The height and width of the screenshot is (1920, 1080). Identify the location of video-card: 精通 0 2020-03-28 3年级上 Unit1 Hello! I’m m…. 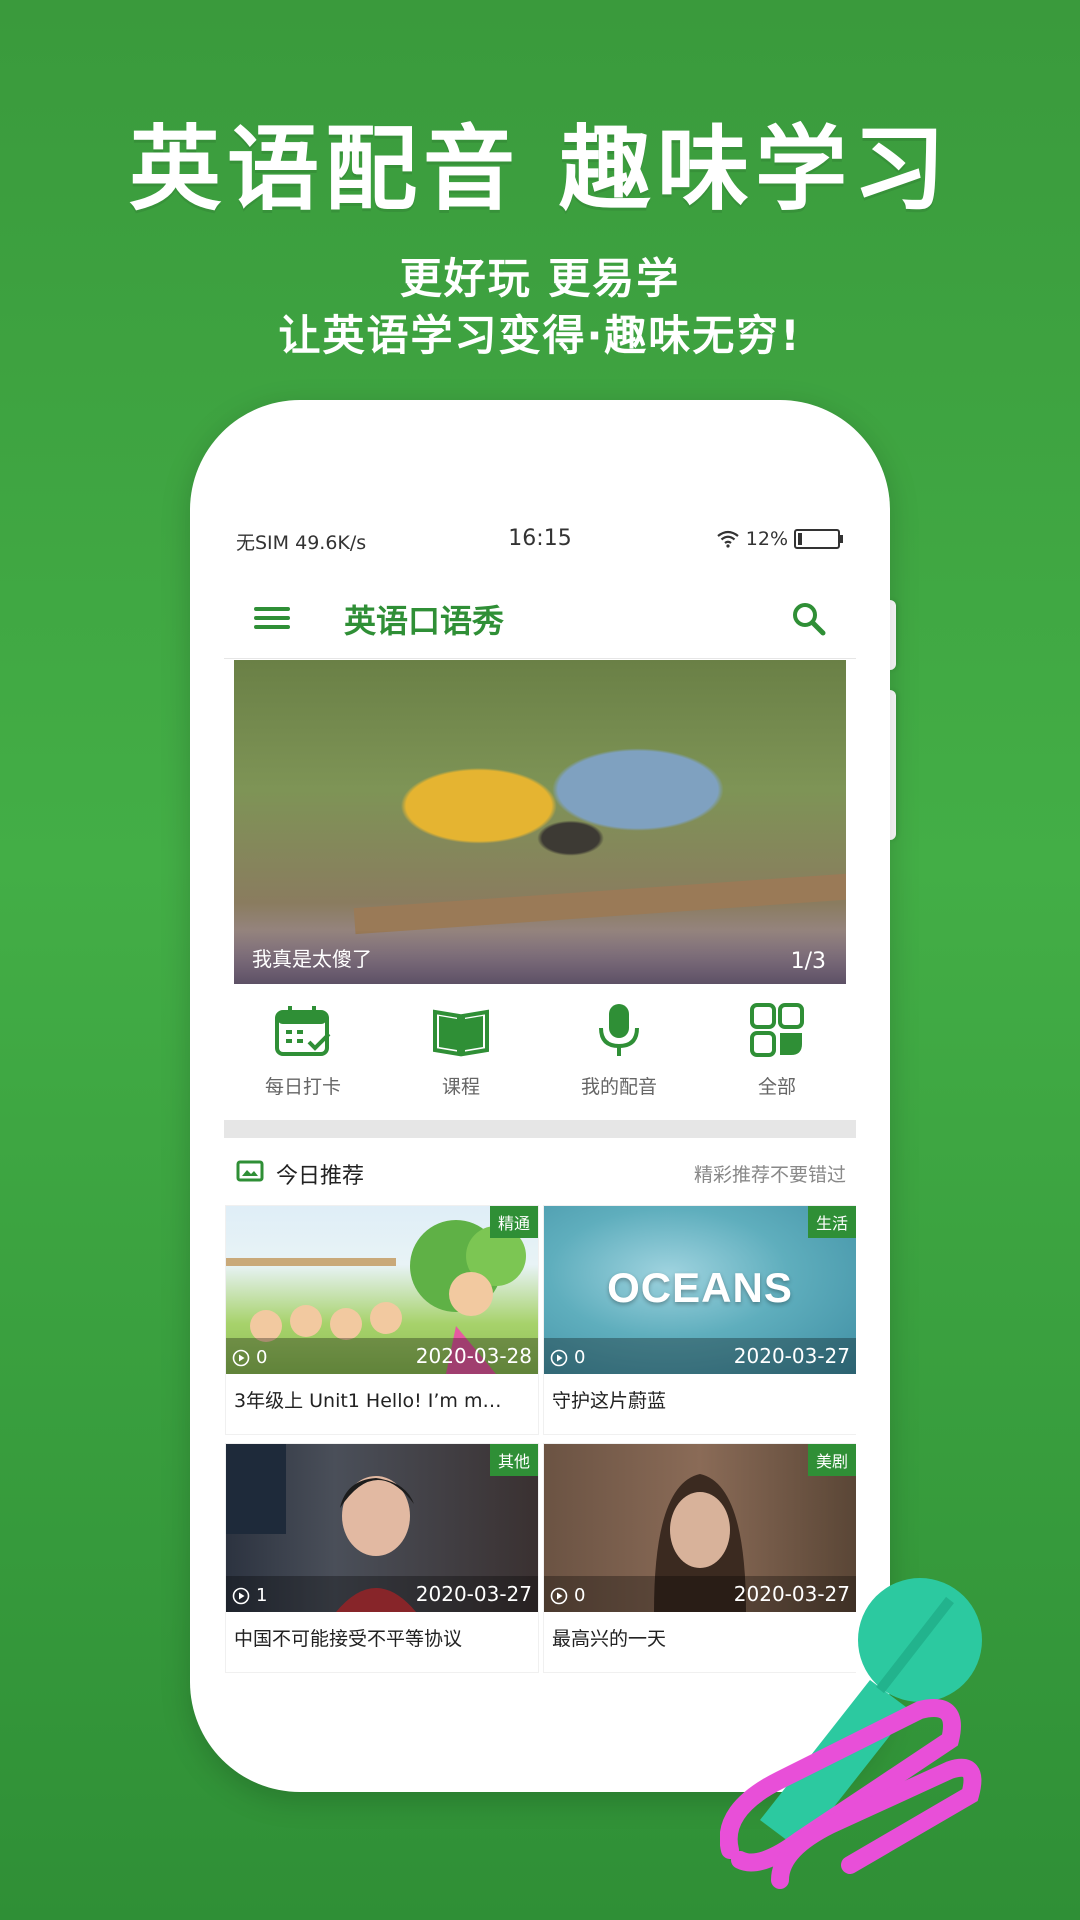
(382, 1320).